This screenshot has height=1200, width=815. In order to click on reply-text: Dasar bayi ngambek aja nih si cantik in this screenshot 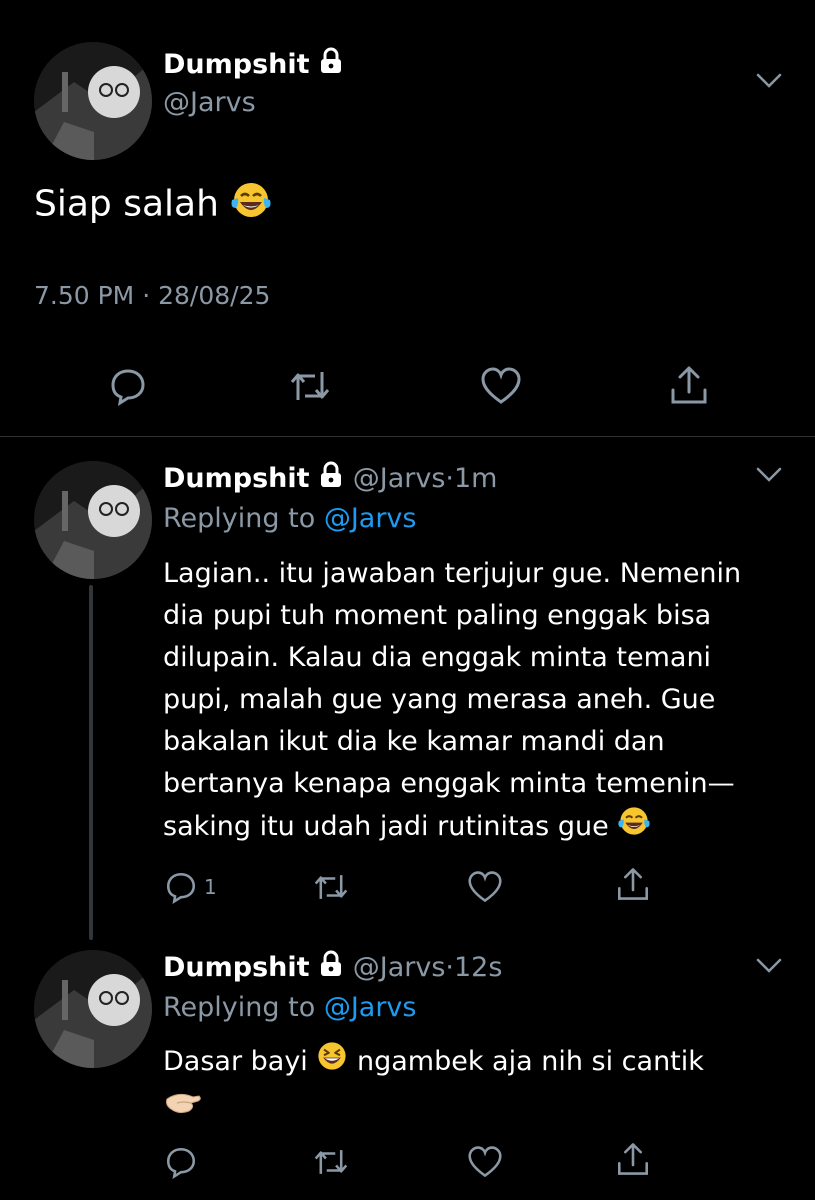, I will do `click(433, 1086)`.